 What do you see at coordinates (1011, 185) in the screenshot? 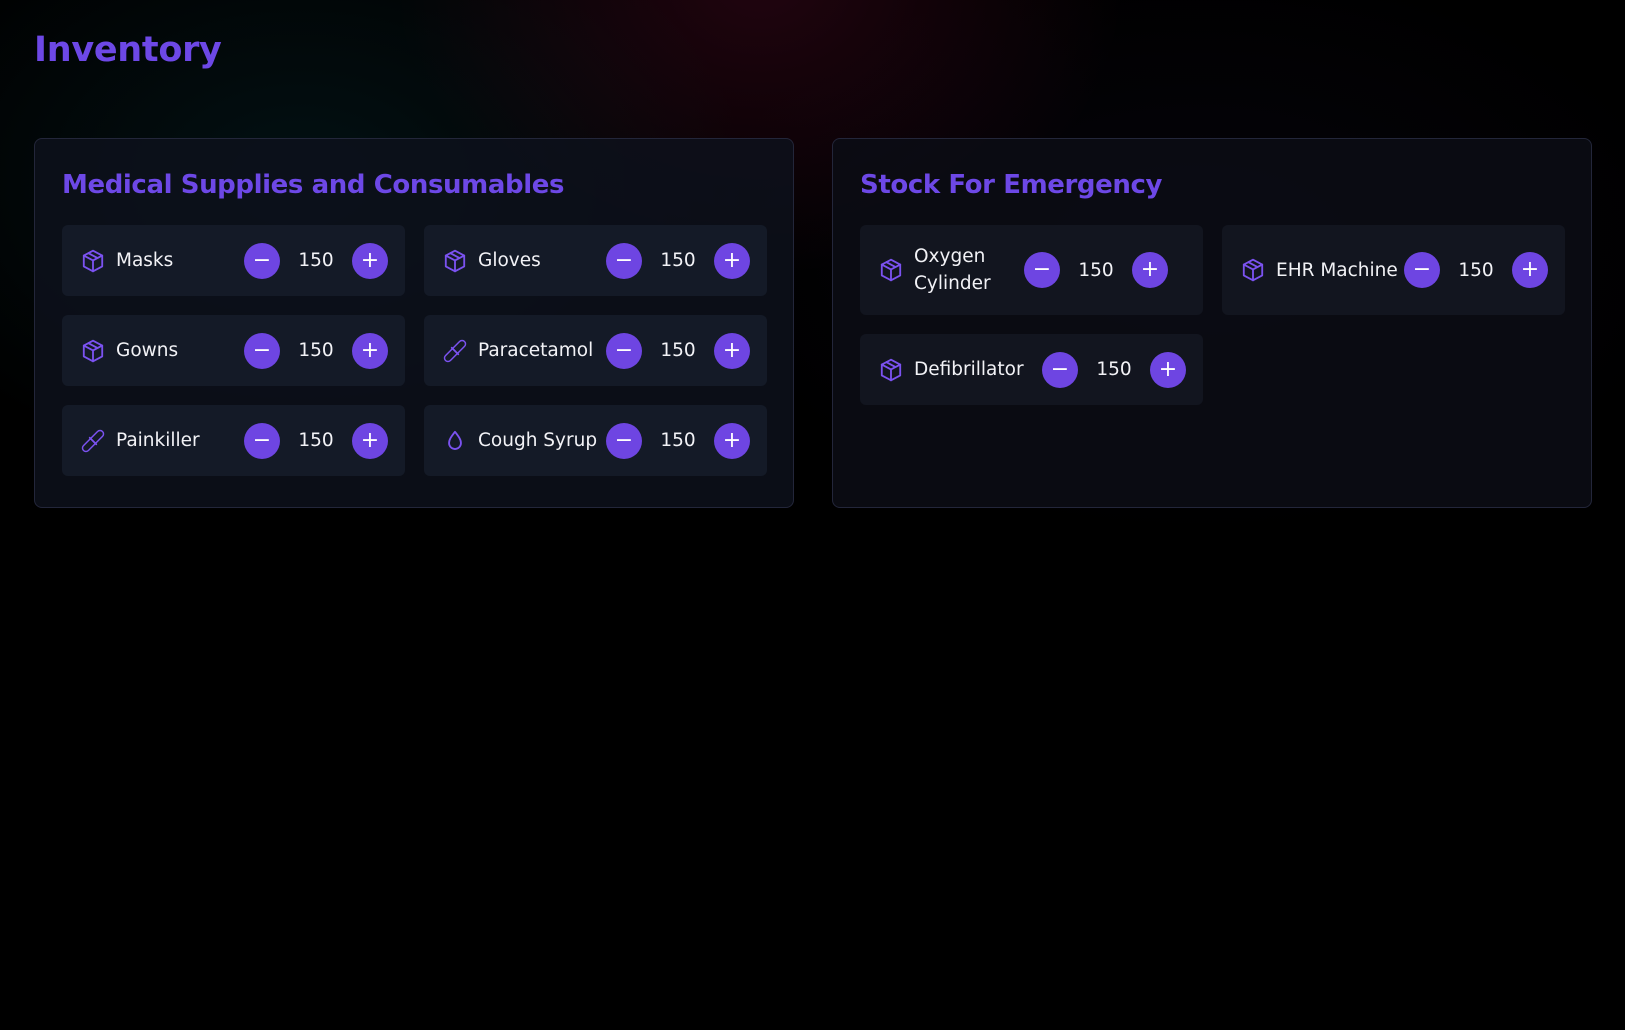
I see `panel-title: Stock For Emergency` at bounding box center [1011, 185].